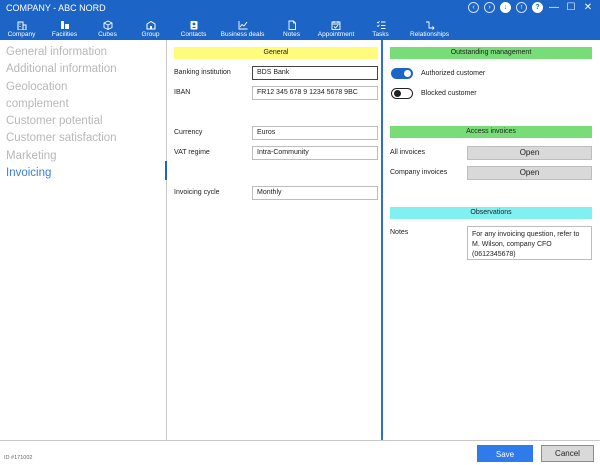  I want to click on toolbar-relationships: Relationships, so click(429, 28).